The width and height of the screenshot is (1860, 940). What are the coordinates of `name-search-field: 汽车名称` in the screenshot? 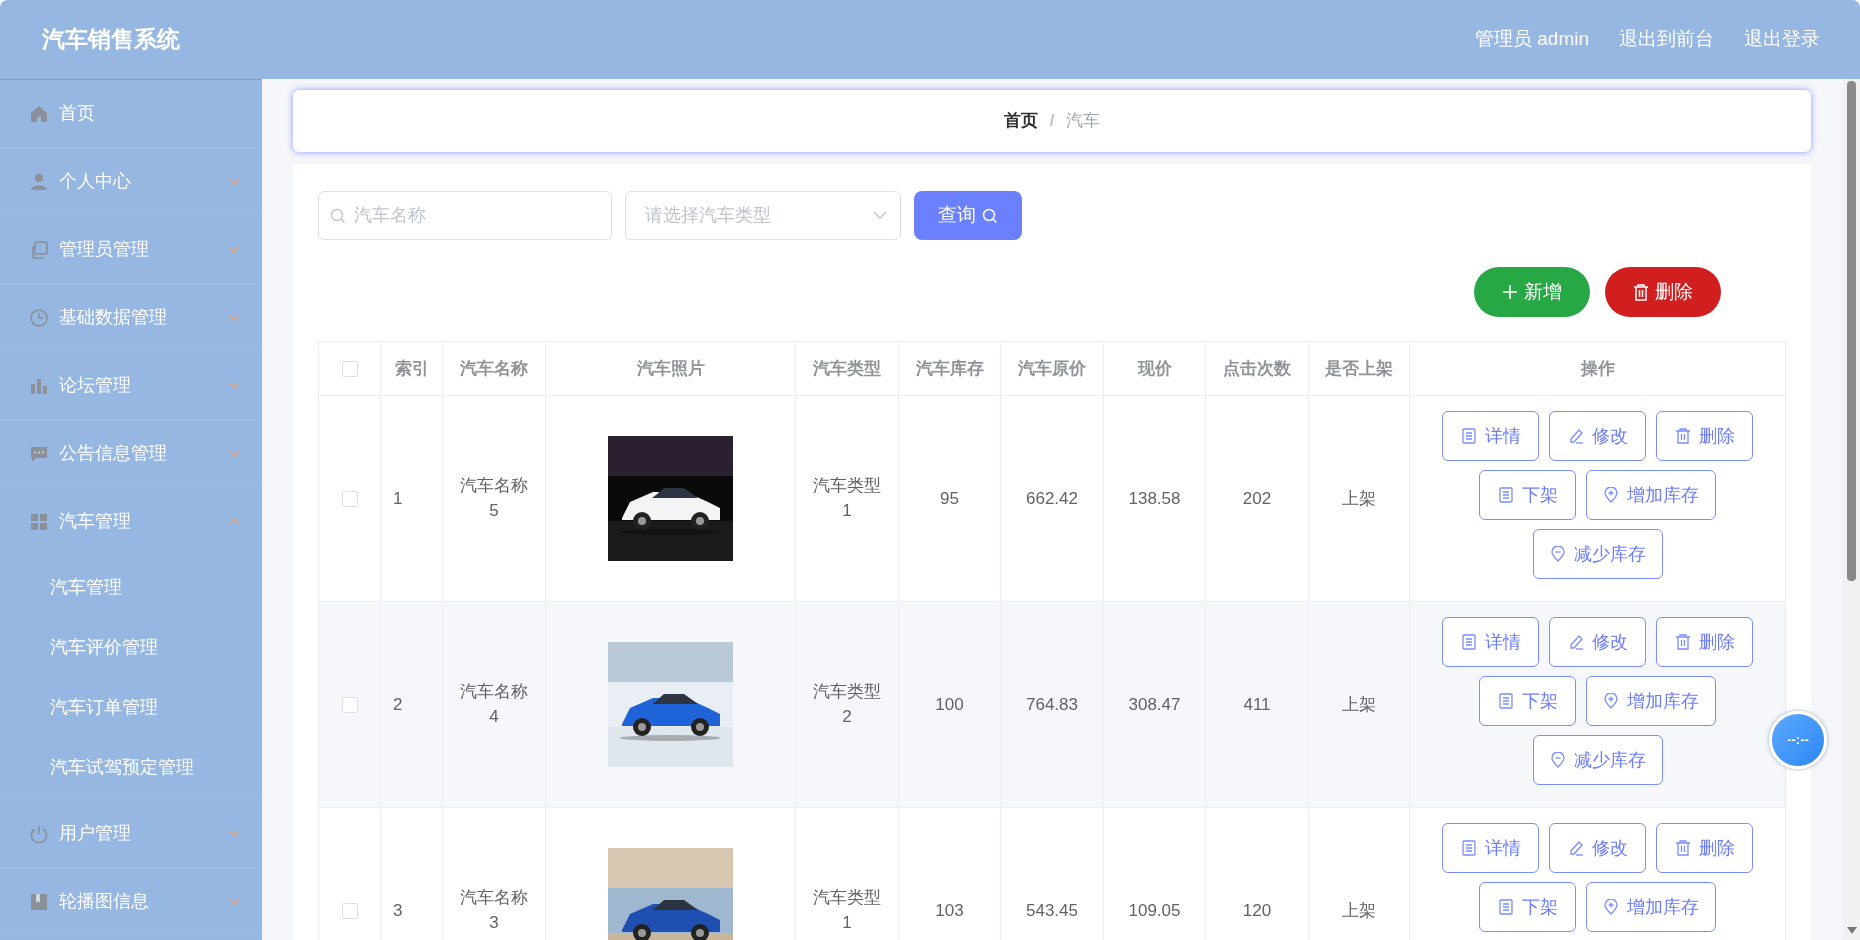 It's located at (465, 215).